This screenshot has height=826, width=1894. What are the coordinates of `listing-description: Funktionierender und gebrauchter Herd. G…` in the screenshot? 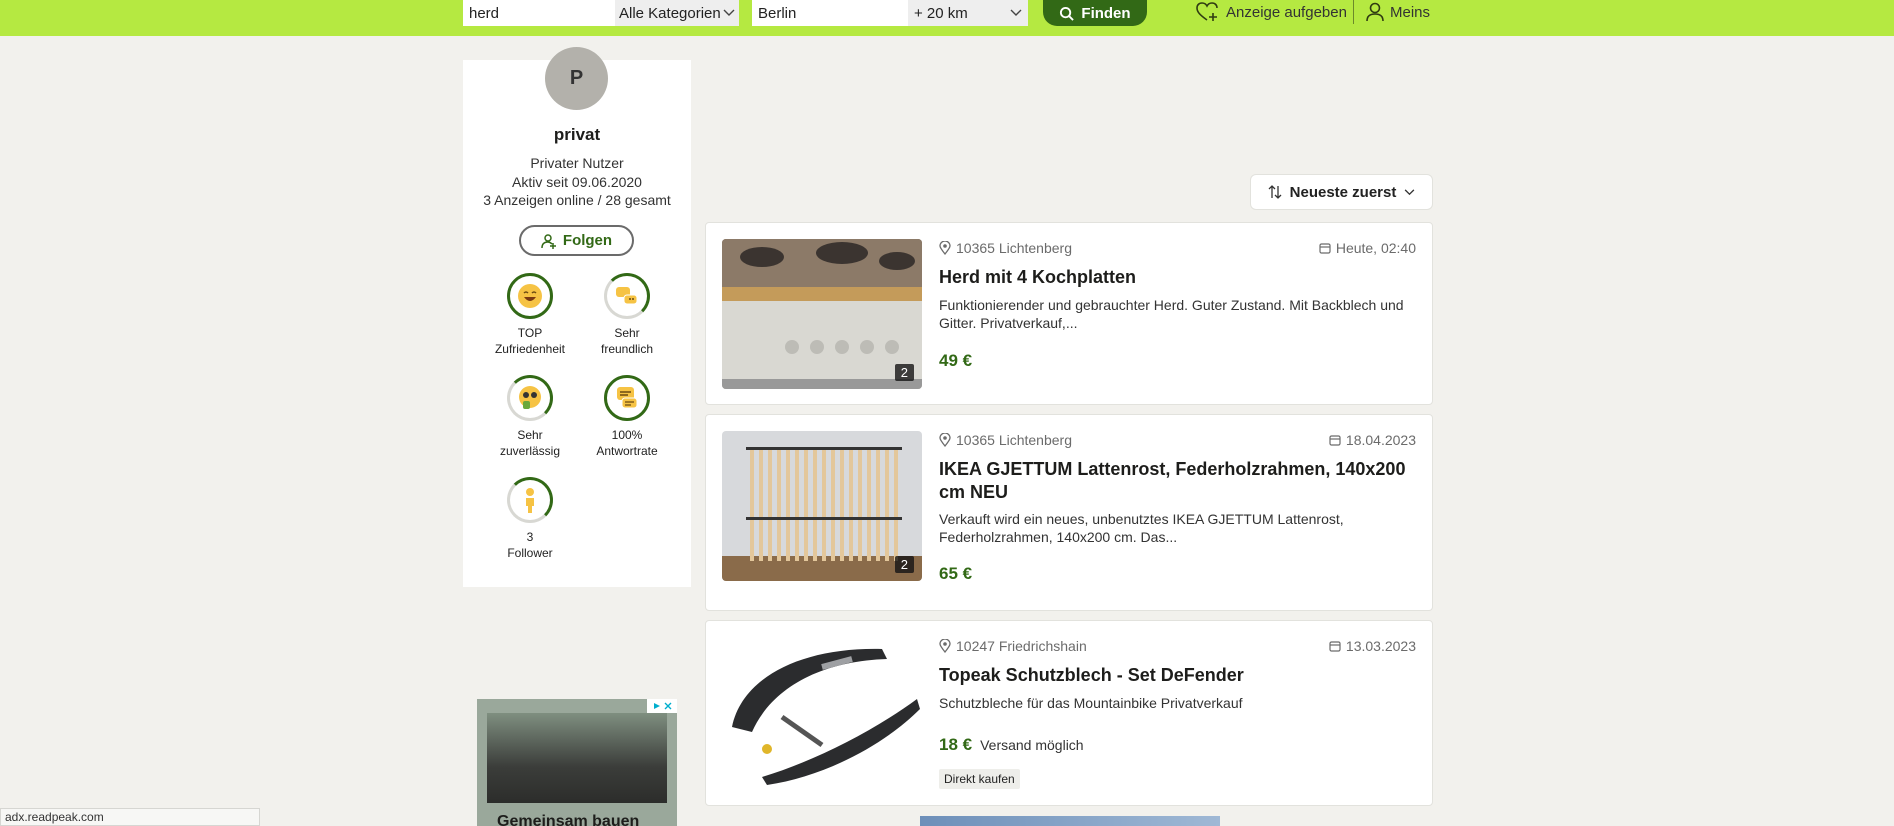 It's located at (1171, 314).